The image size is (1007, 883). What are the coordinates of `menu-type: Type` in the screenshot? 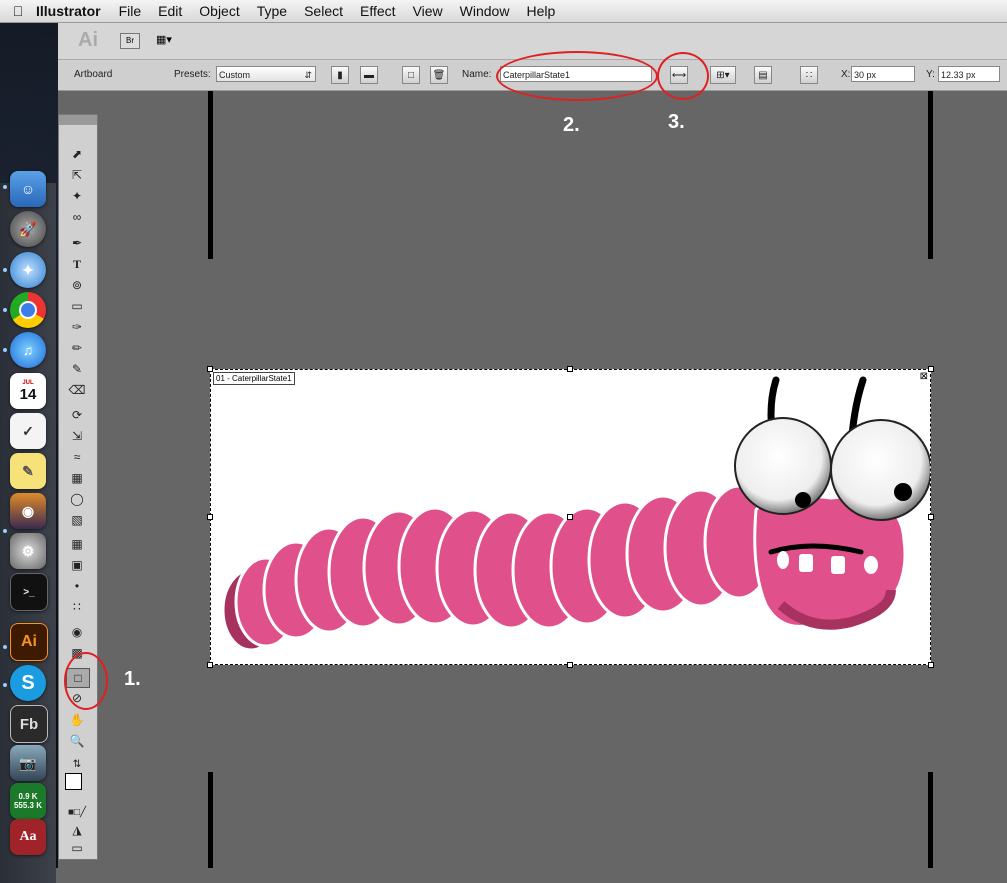 It's located at (272, 11).